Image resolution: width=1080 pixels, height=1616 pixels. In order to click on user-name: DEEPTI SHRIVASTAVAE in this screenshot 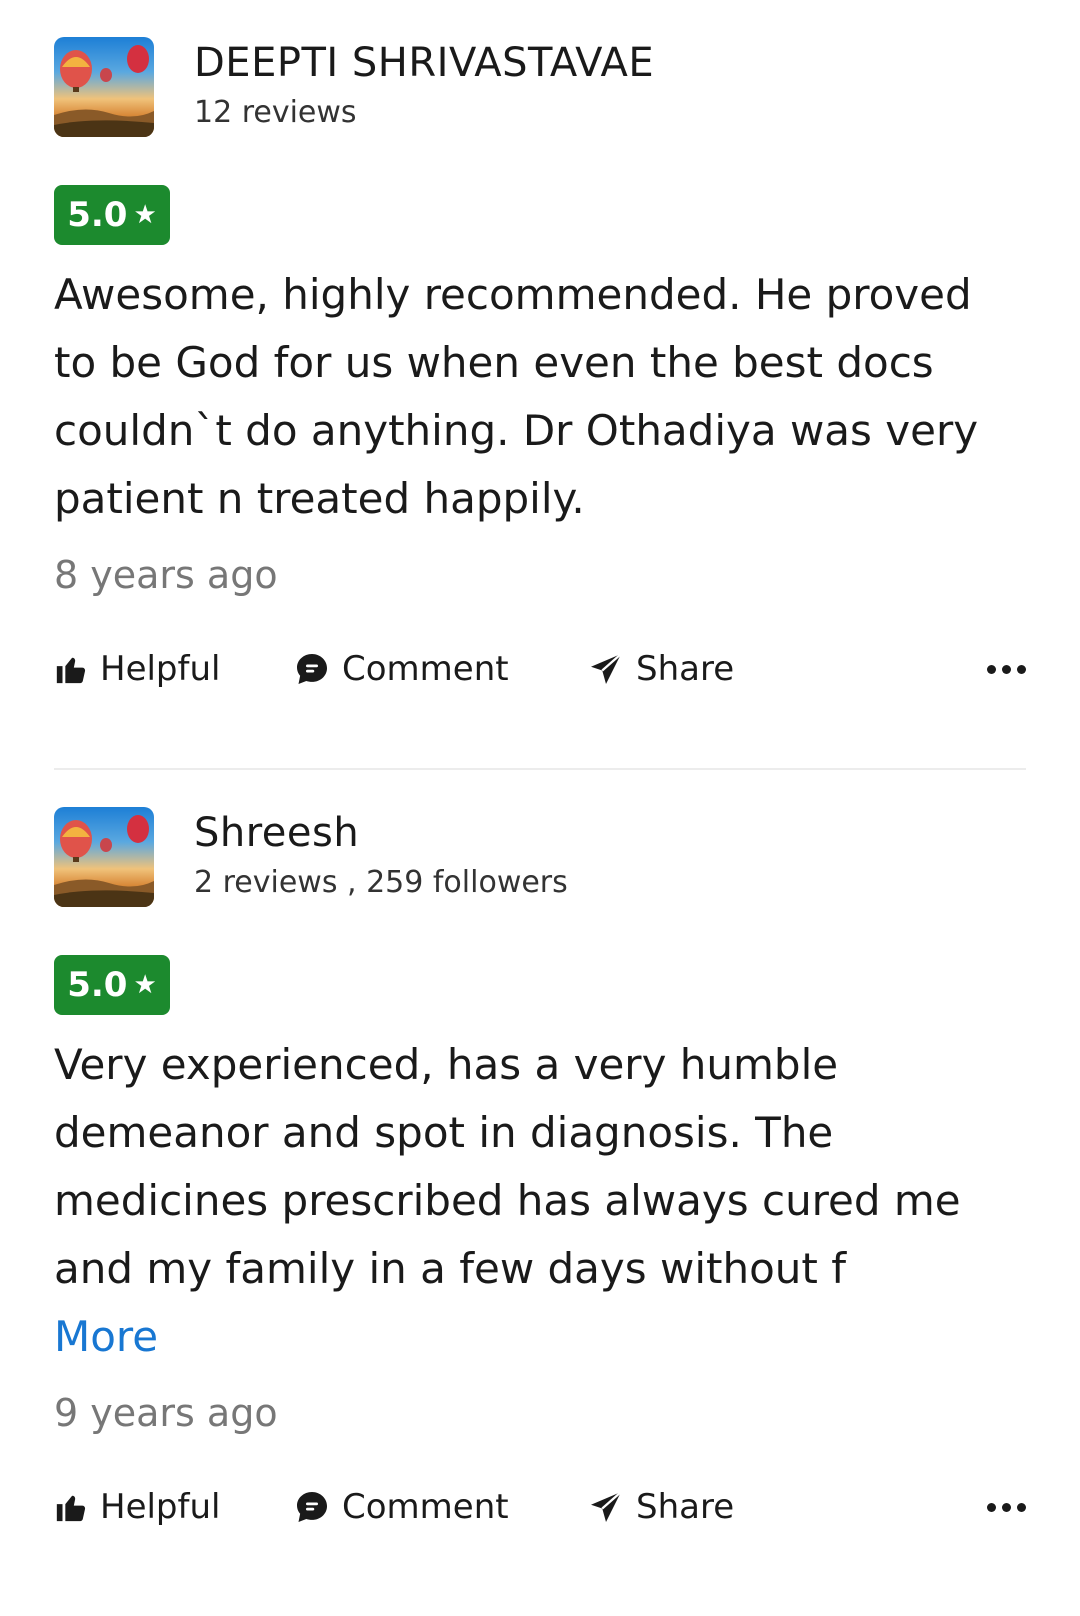, I will do `click(424, 63)`.